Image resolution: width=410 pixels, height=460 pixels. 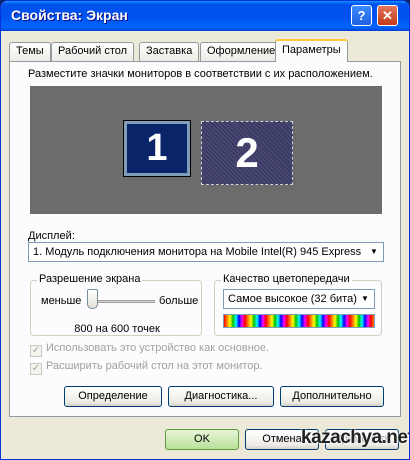 What do you see at coordinates (61, 301) in the screenshot?
I see `resolution-less-label: меньше` at bounding box center [61, 301].